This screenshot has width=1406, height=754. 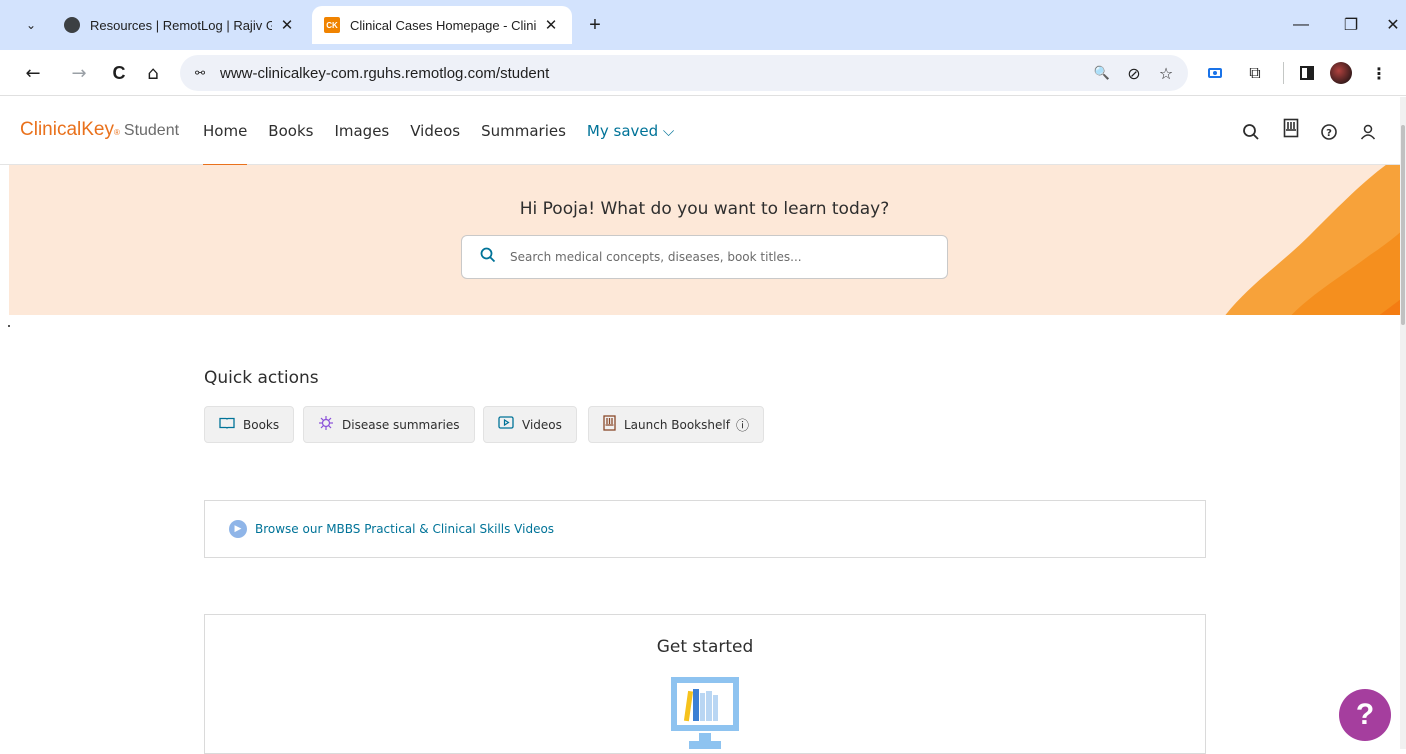 I want to click on nav-my-saved-dropdown: My saved ⌵, so click(x=630, y=131).